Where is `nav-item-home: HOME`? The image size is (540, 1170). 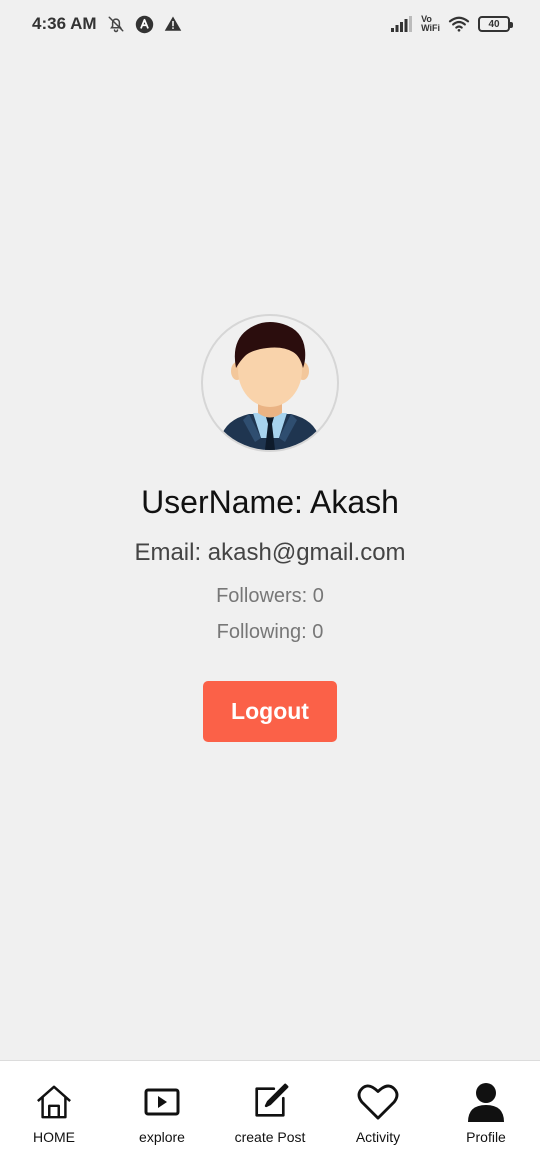
nav-item-home: HOME is located at coordinates (54, 1113).